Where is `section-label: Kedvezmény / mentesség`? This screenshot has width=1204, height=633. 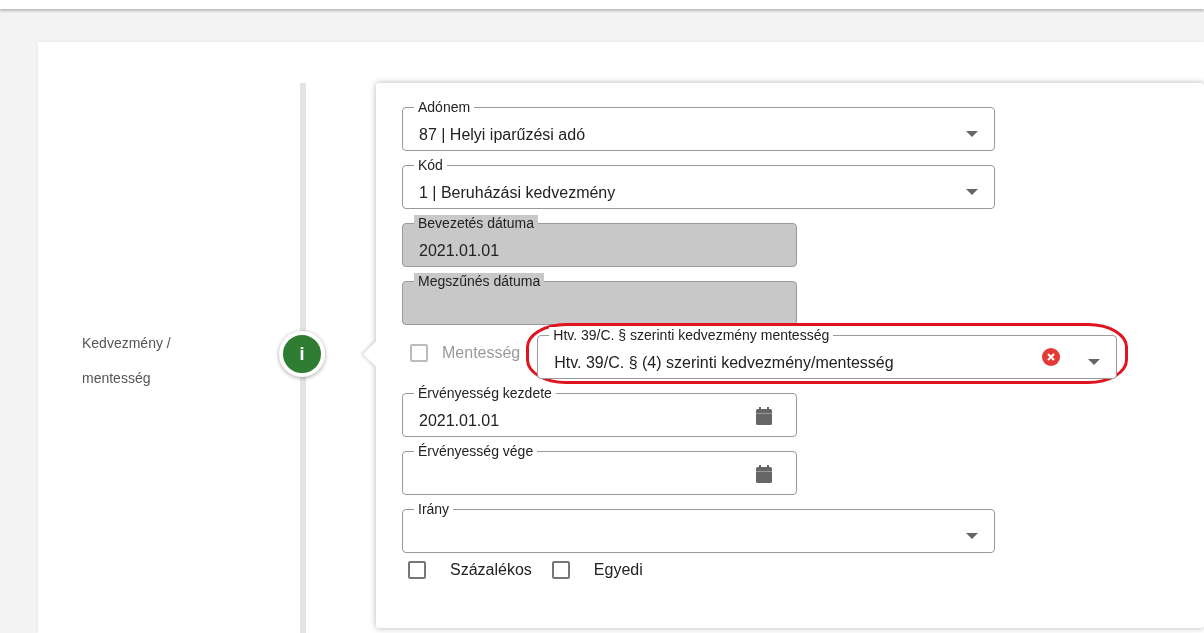 section-label: Kedvezmény / mentesség is located at coordinates (127, 361).